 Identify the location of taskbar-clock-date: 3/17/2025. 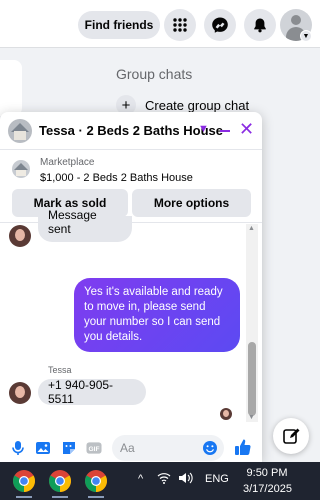
(267, 489).